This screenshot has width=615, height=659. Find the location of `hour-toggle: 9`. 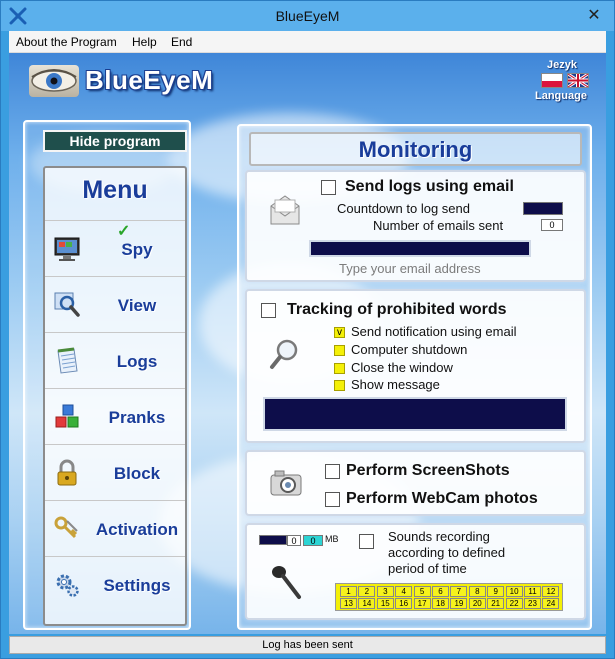

hour-toggle: 9 is located at coordinates (496, 591).